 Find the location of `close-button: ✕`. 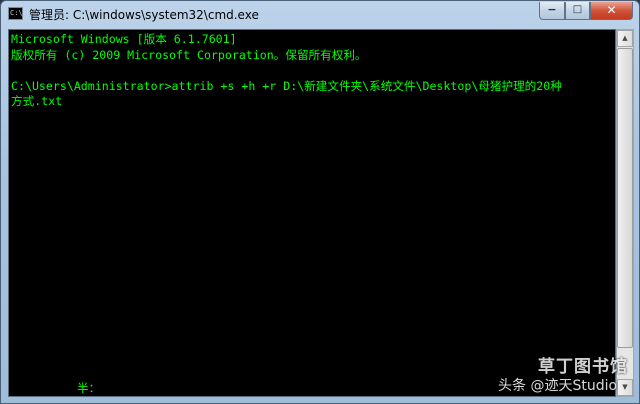

close-button: ✕ is located at coordinates (611, 11).